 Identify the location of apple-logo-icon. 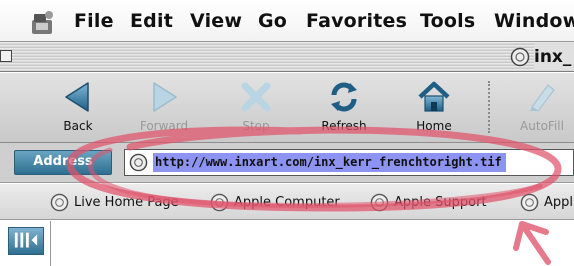
(43, 22).